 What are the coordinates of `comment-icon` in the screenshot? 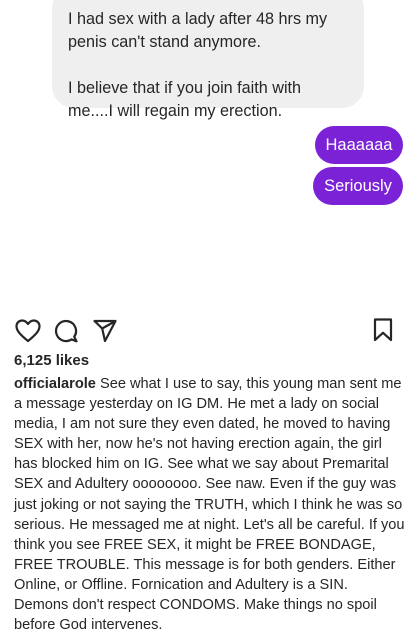 It's located at (66, 331).